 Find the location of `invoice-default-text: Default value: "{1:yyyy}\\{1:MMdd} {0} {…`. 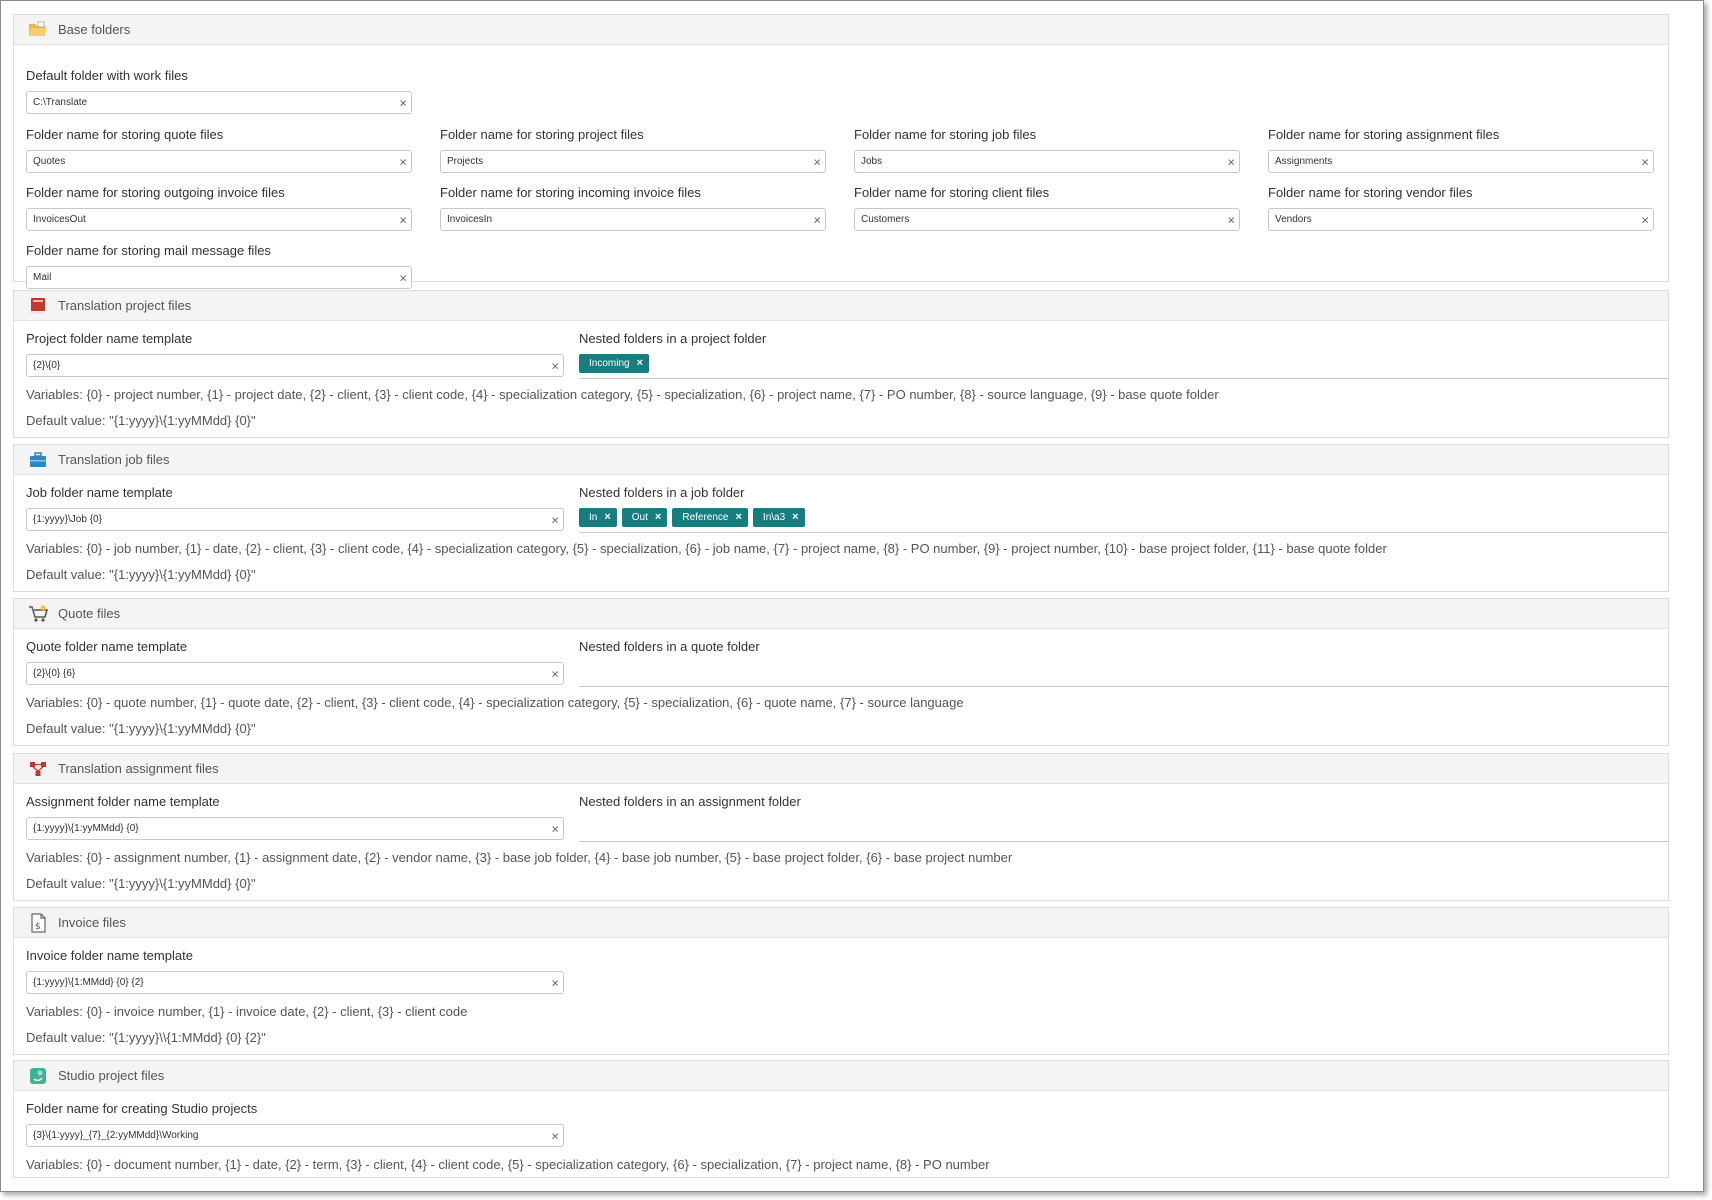

invoice-default-text: Default value: "{1:yyyy}\\{1:MMdd} {0} {… is located at coordinates (146, 1037).